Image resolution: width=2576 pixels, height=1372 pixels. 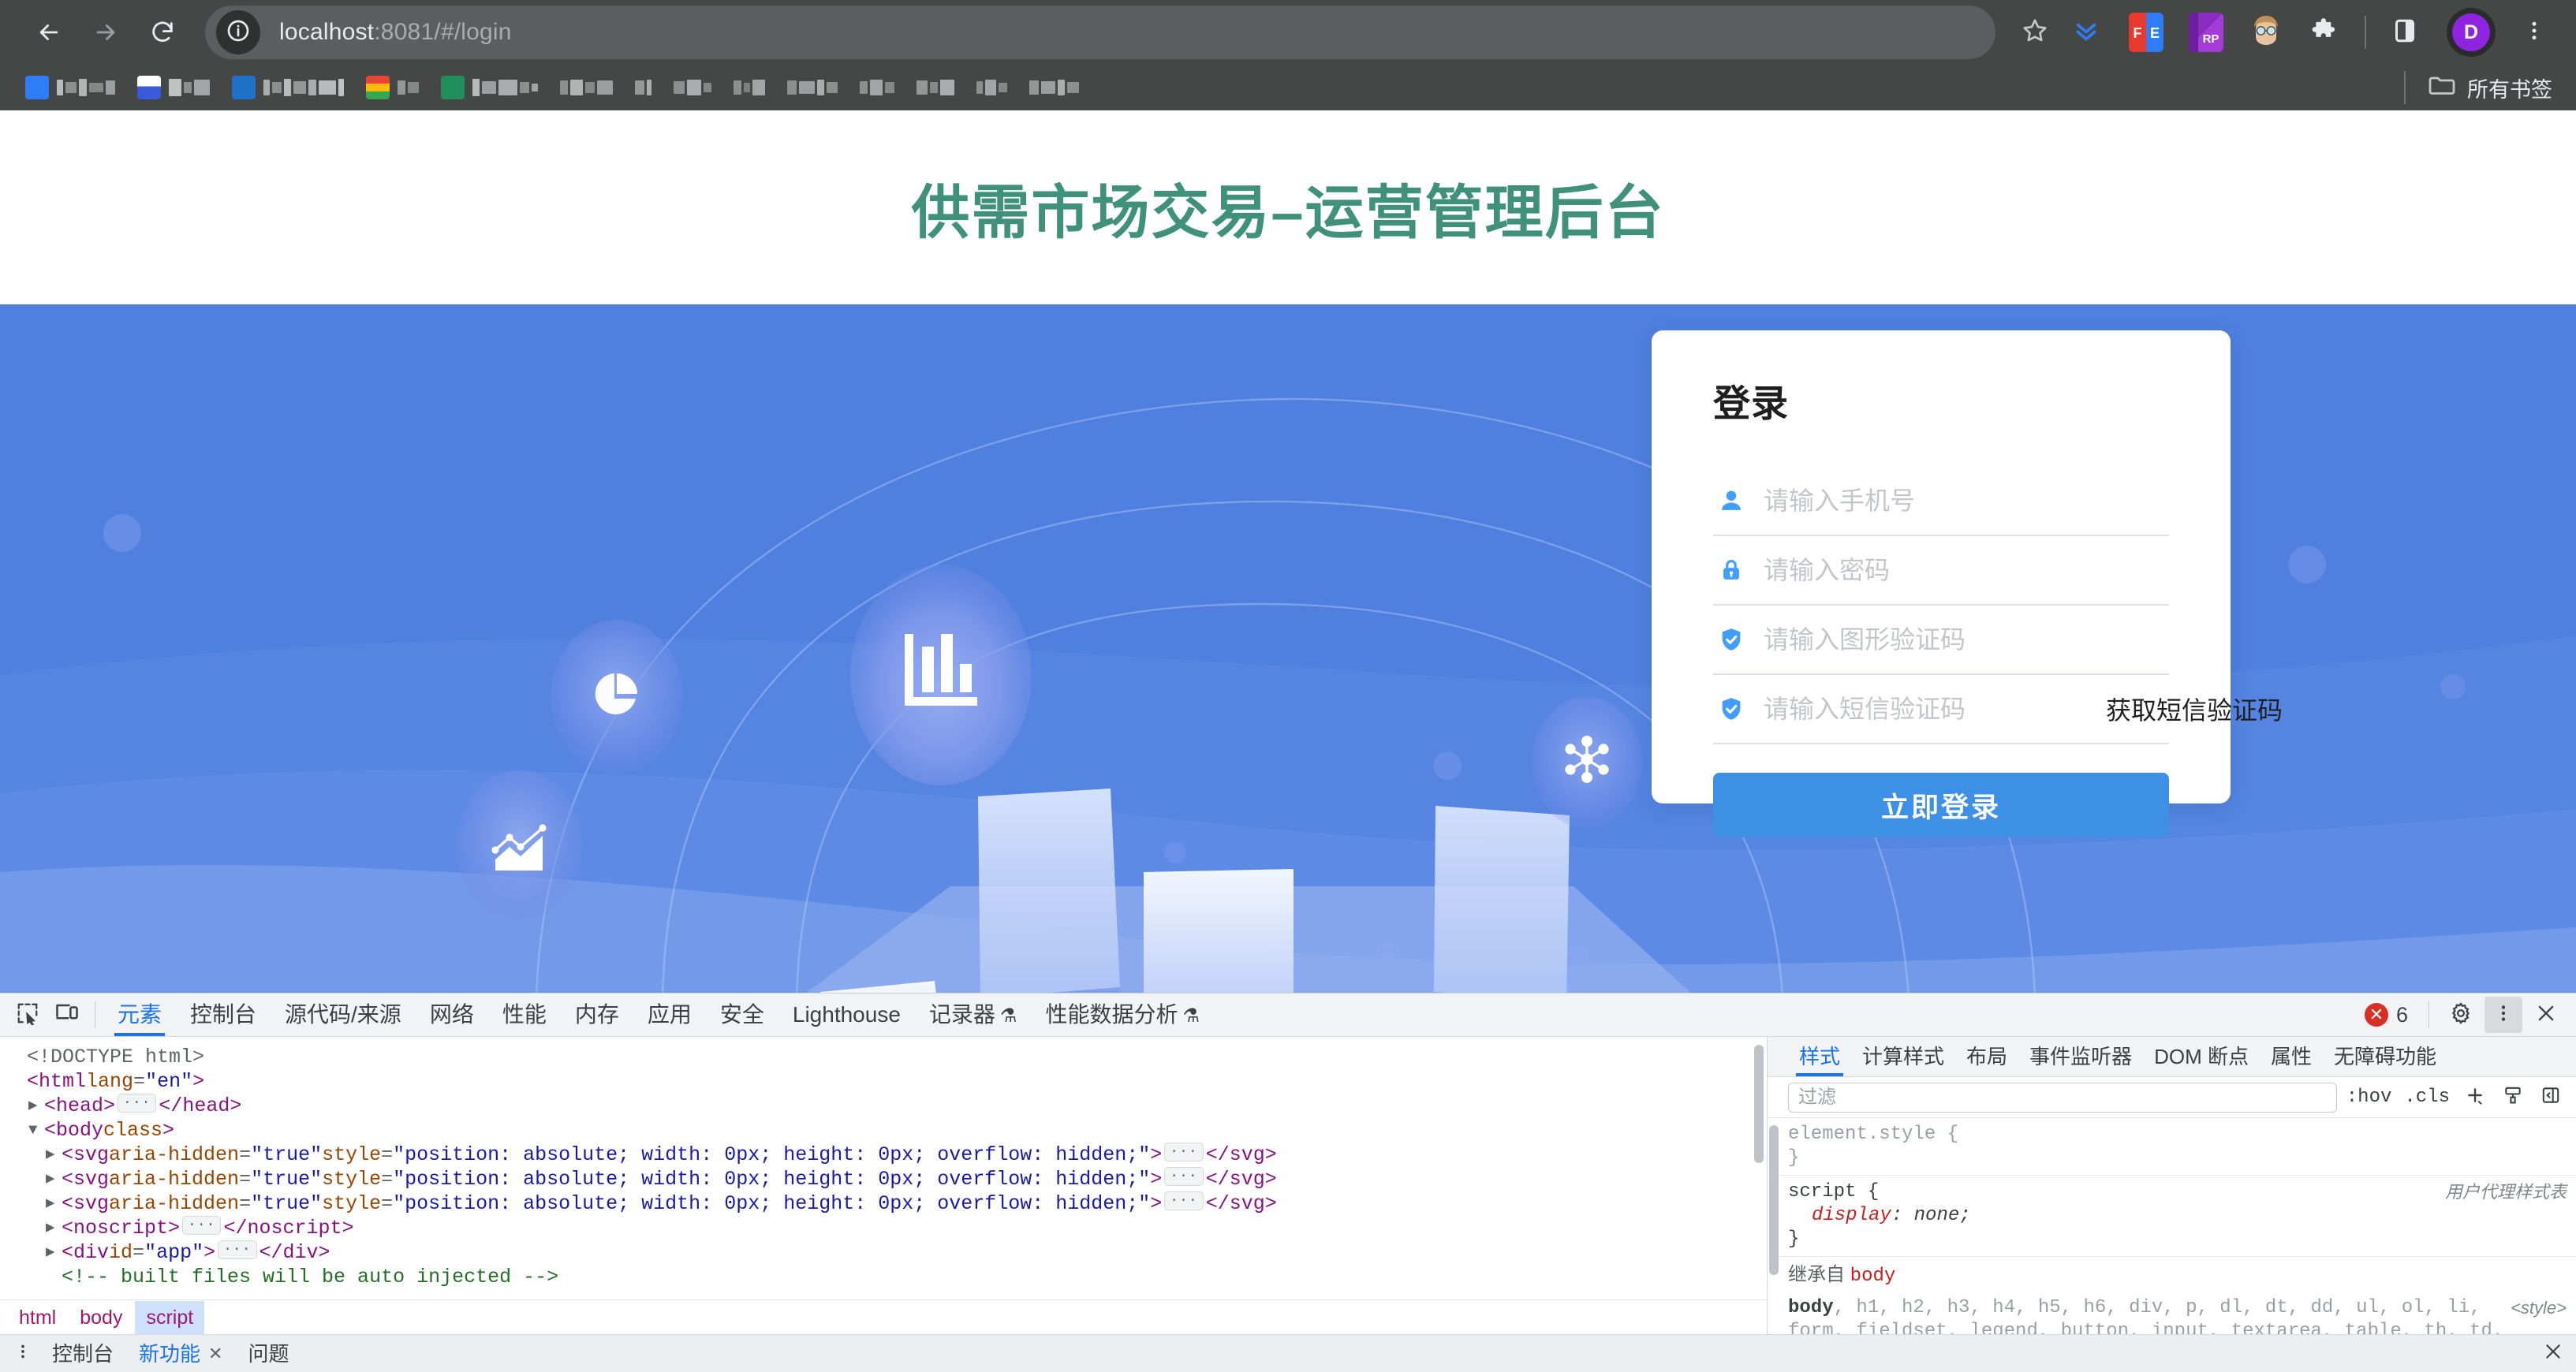 I want to click on sms-code-input, so click(x=1922, y=709).